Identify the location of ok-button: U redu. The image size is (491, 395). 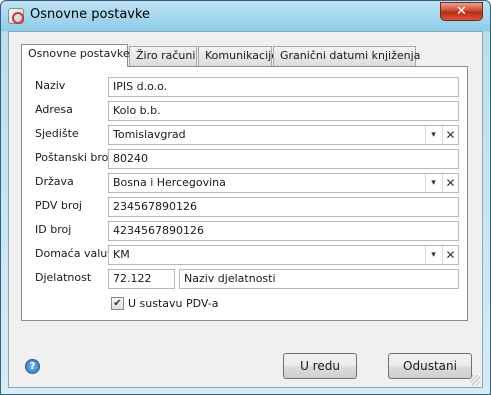
(320, 366).